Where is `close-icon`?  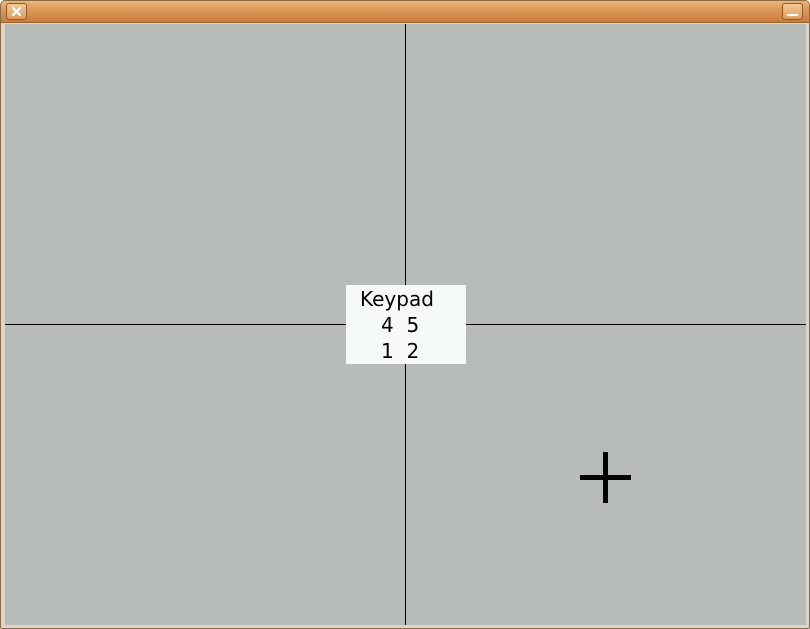
close-icon is located at coordinates (16, 11).